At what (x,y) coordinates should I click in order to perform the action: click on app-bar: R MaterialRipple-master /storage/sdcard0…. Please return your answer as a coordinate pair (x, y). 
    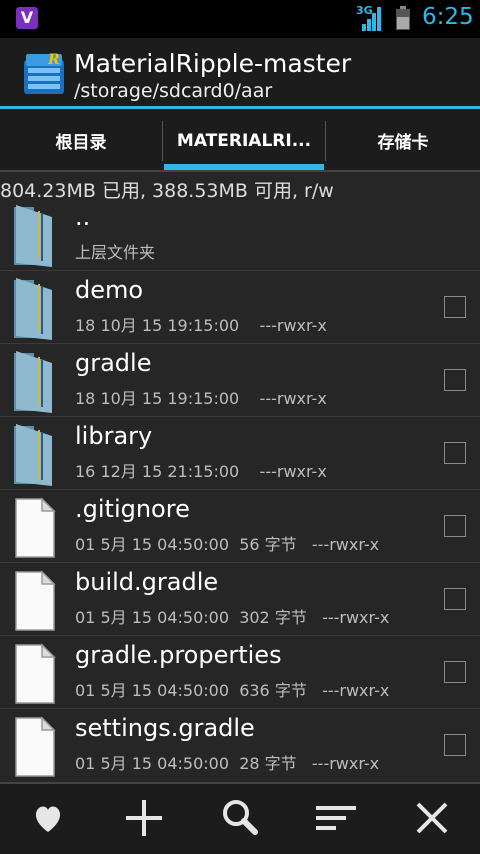
    Looking at the image, I should click on (240, 73).